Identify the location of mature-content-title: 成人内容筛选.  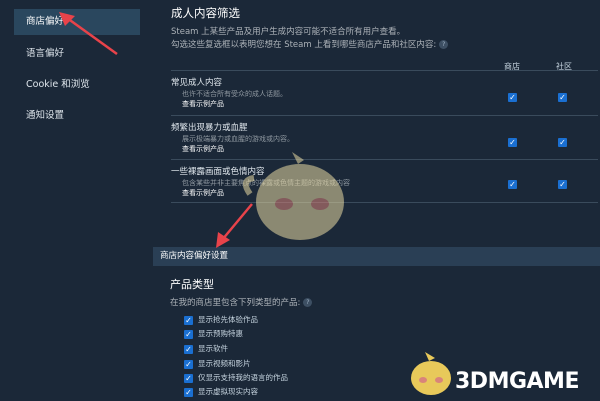
(205, 13).